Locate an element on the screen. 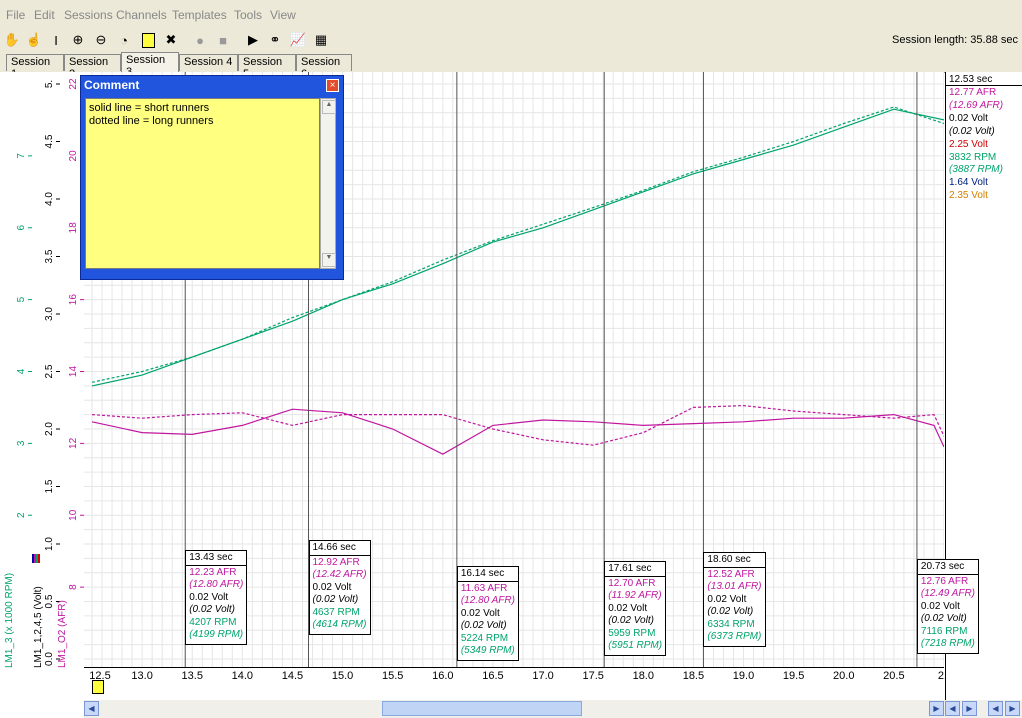 The image size is (1022, 718). menu-channels: Channels is located at coordinates (141, 15).